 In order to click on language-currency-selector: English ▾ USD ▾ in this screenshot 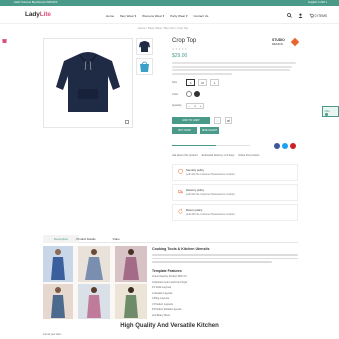, I will do `click(317, 2)`.